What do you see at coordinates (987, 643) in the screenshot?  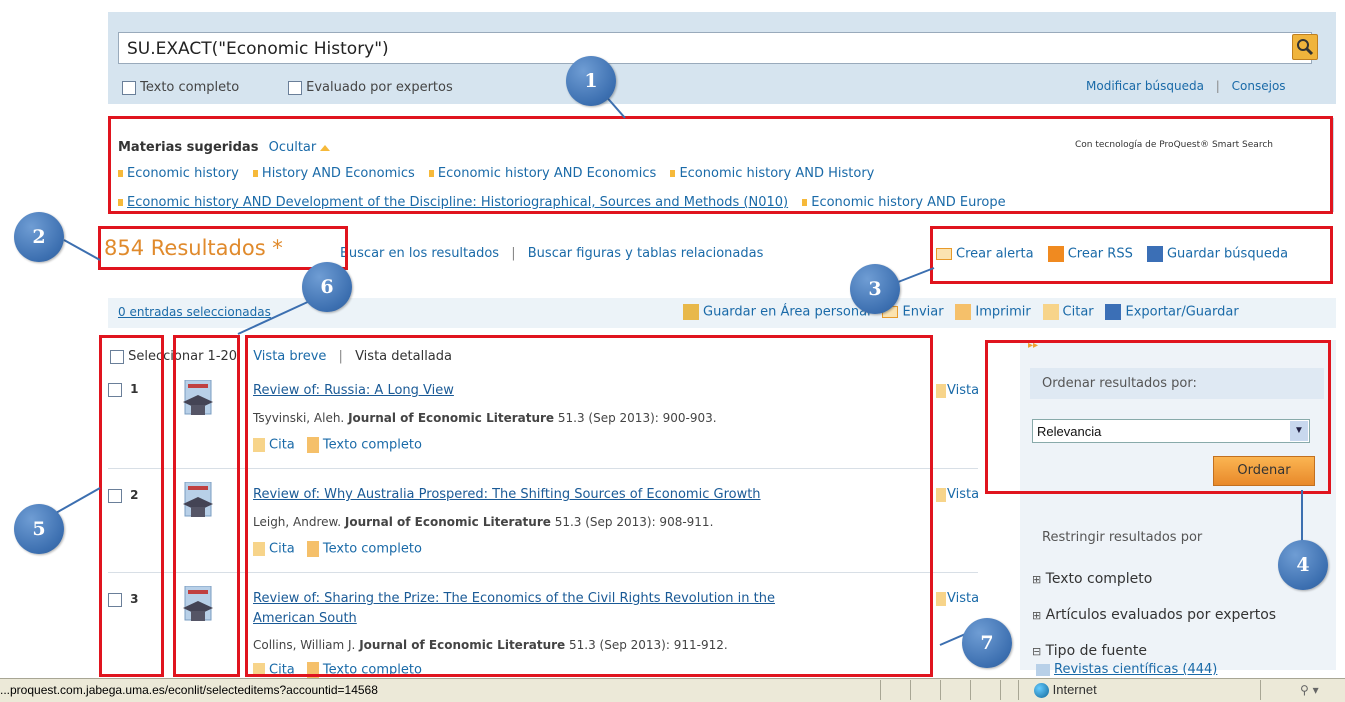 I see `callout-7: 7` at bounding box center [987, 643].